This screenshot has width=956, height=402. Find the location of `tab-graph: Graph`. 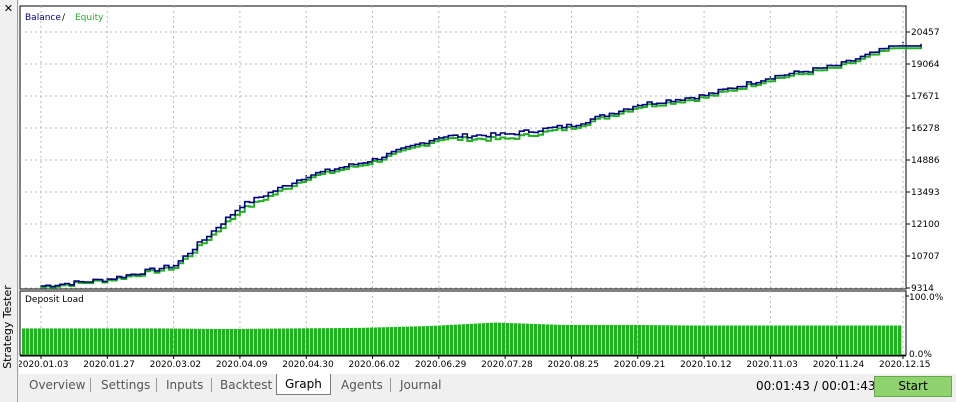

tab-graph: Graph is located at coordinates (303, 384).